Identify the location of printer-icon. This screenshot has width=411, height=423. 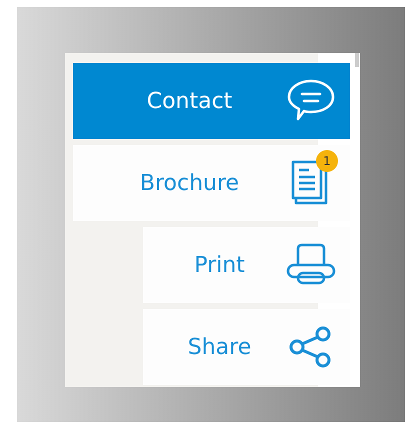
(311, 265).